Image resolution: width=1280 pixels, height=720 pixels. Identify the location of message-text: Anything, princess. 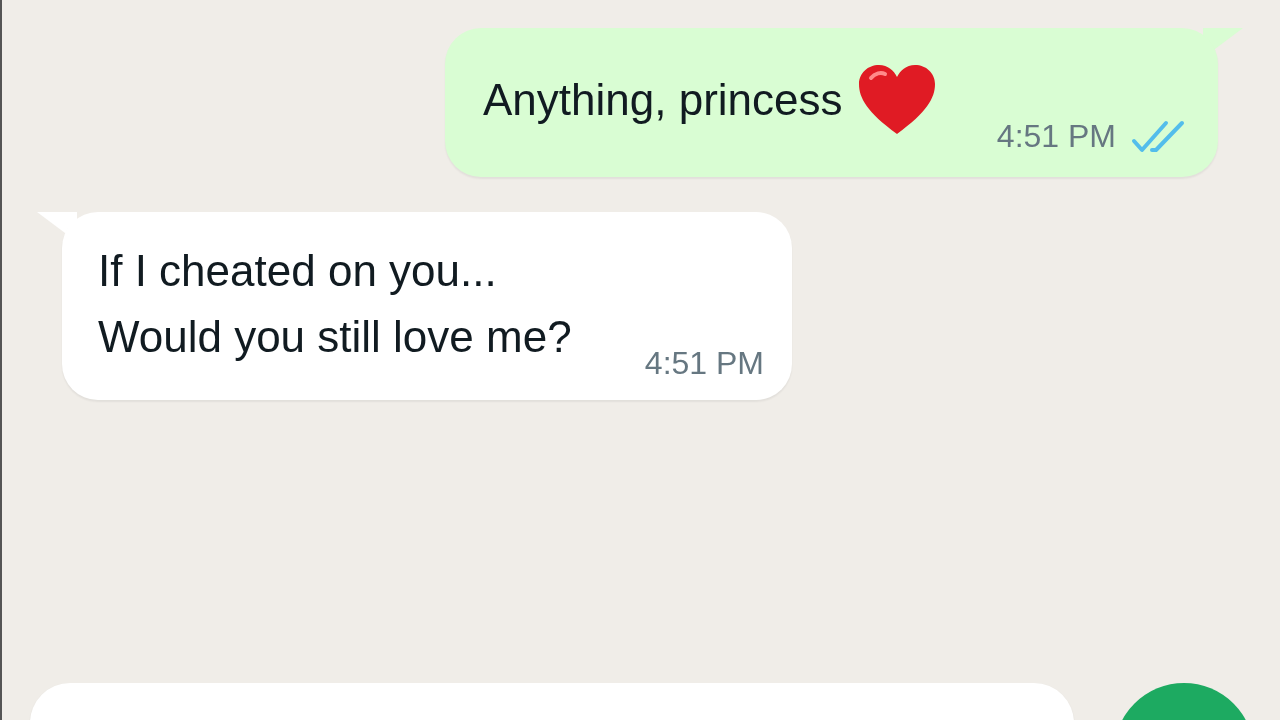
(663, 100).